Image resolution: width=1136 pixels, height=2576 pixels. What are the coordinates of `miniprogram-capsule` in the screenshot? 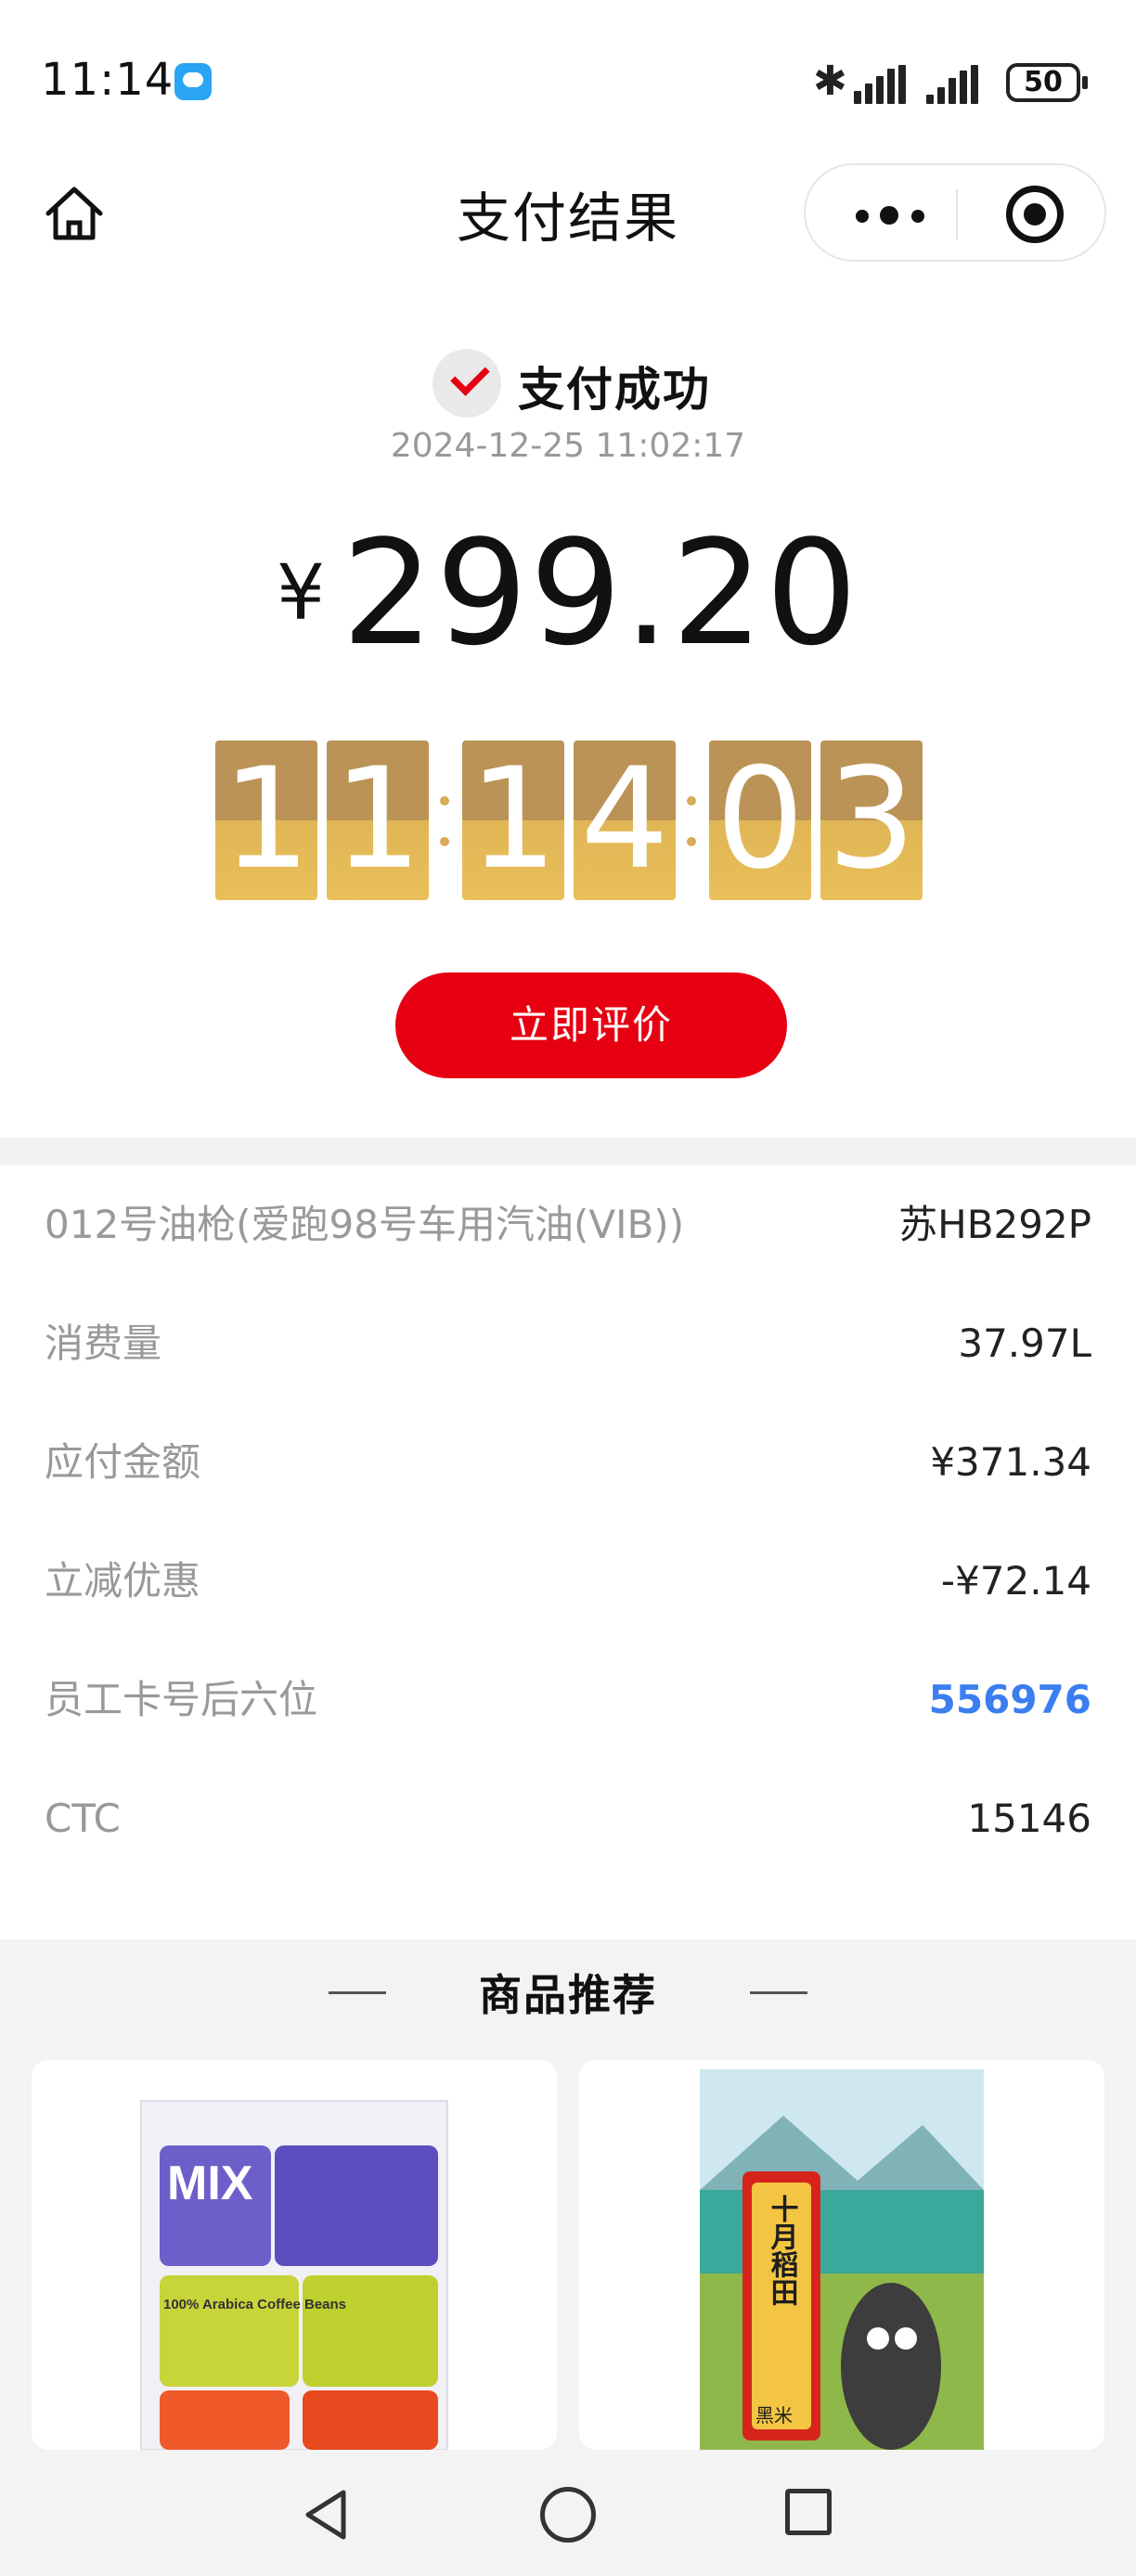 It's located at (955, 212).